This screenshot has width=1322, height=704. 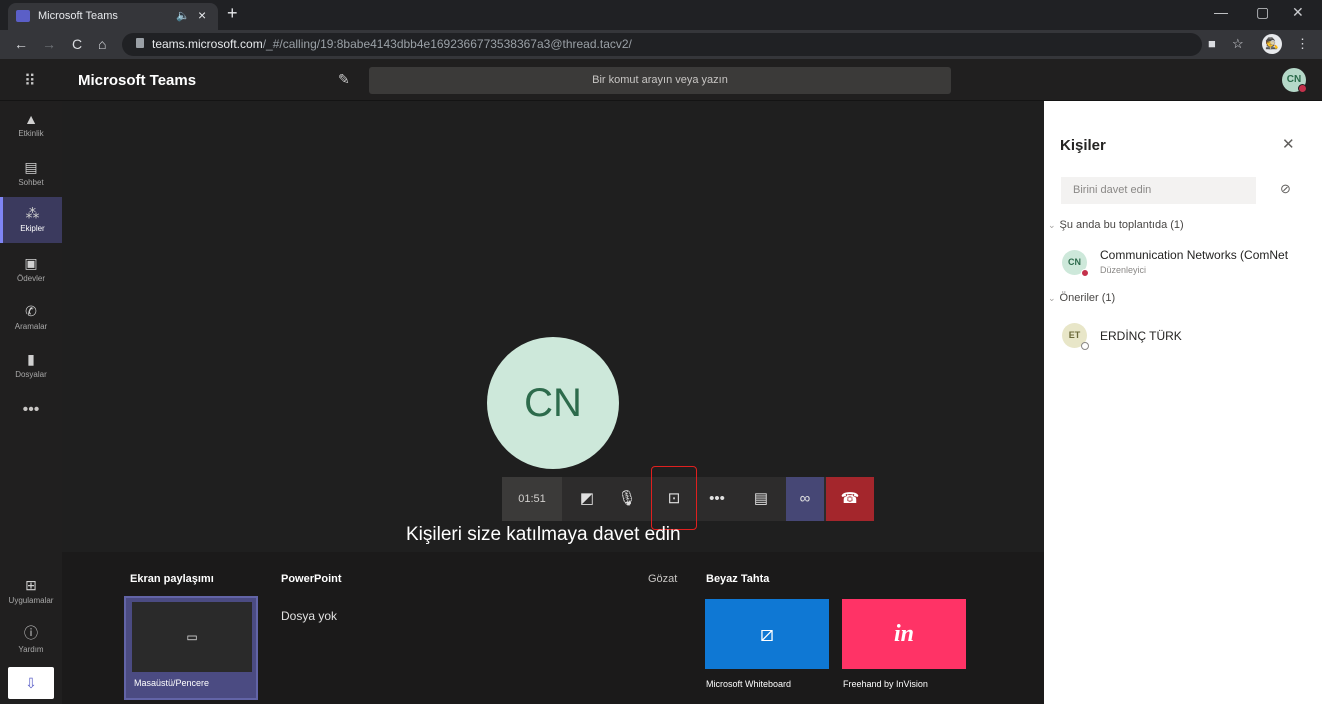 What do you see at coordinates (183, 15) in the screenshot?
I see `tab-audio-icon: 🔈` at bounding box center [183, 15].